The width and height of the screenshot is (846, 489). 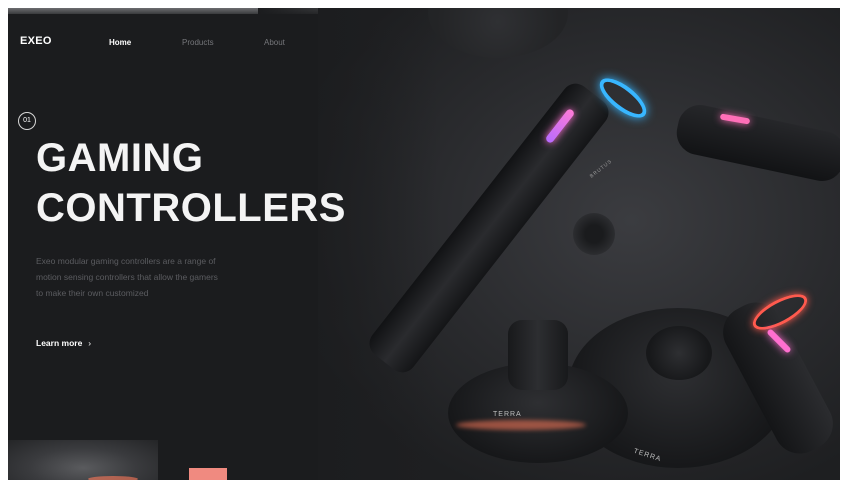 I want to click on learn-more-link: Learn more ›, so click(x=63, y=343).